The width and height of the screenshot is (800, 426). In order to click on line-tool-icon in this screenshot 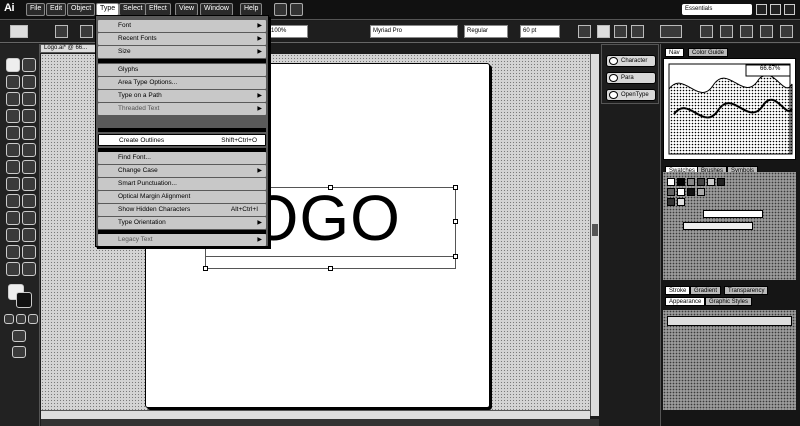, I will do `click(13, 116)`.